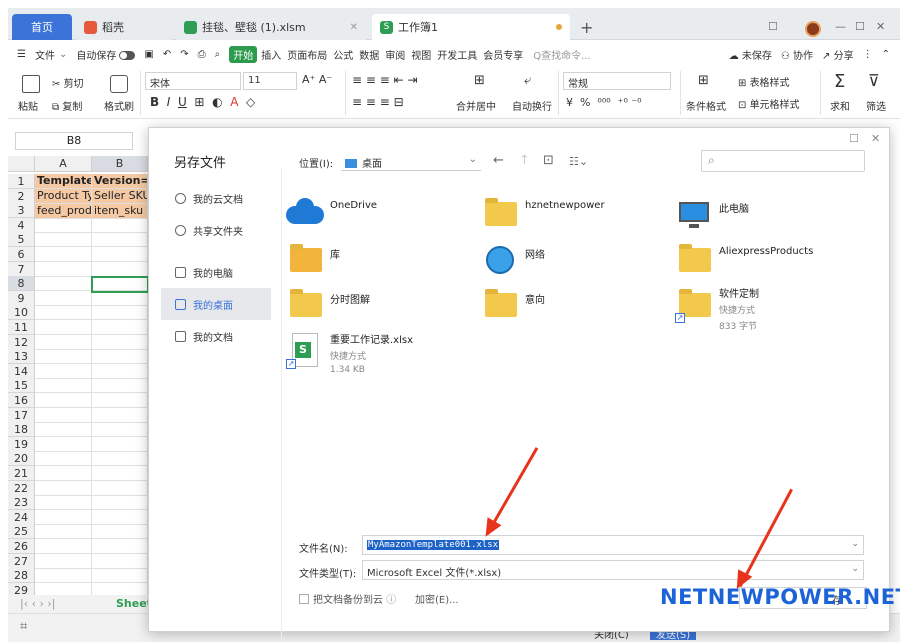 The width and height of the screenshot is (900, 642). Describe the element at coordinates (216, 336) in the screenshot. I see `sidebar-item-documents: 我的文档` at that location.